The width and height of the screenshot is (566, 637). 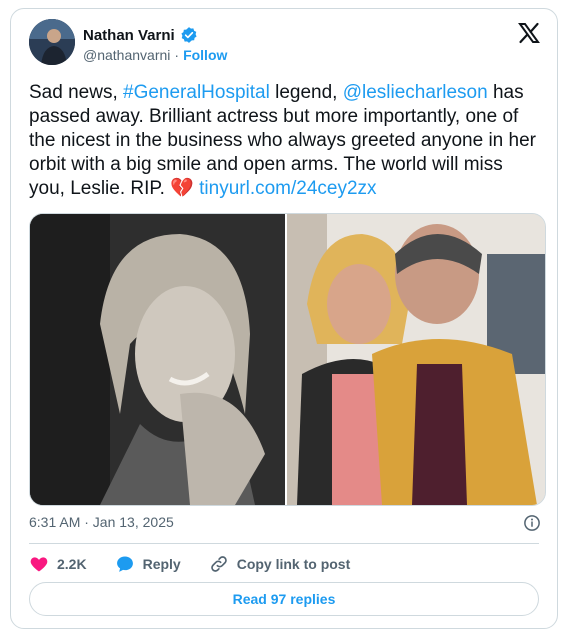 I want to click on follow-button: Follow, so click(x=205, y=55).